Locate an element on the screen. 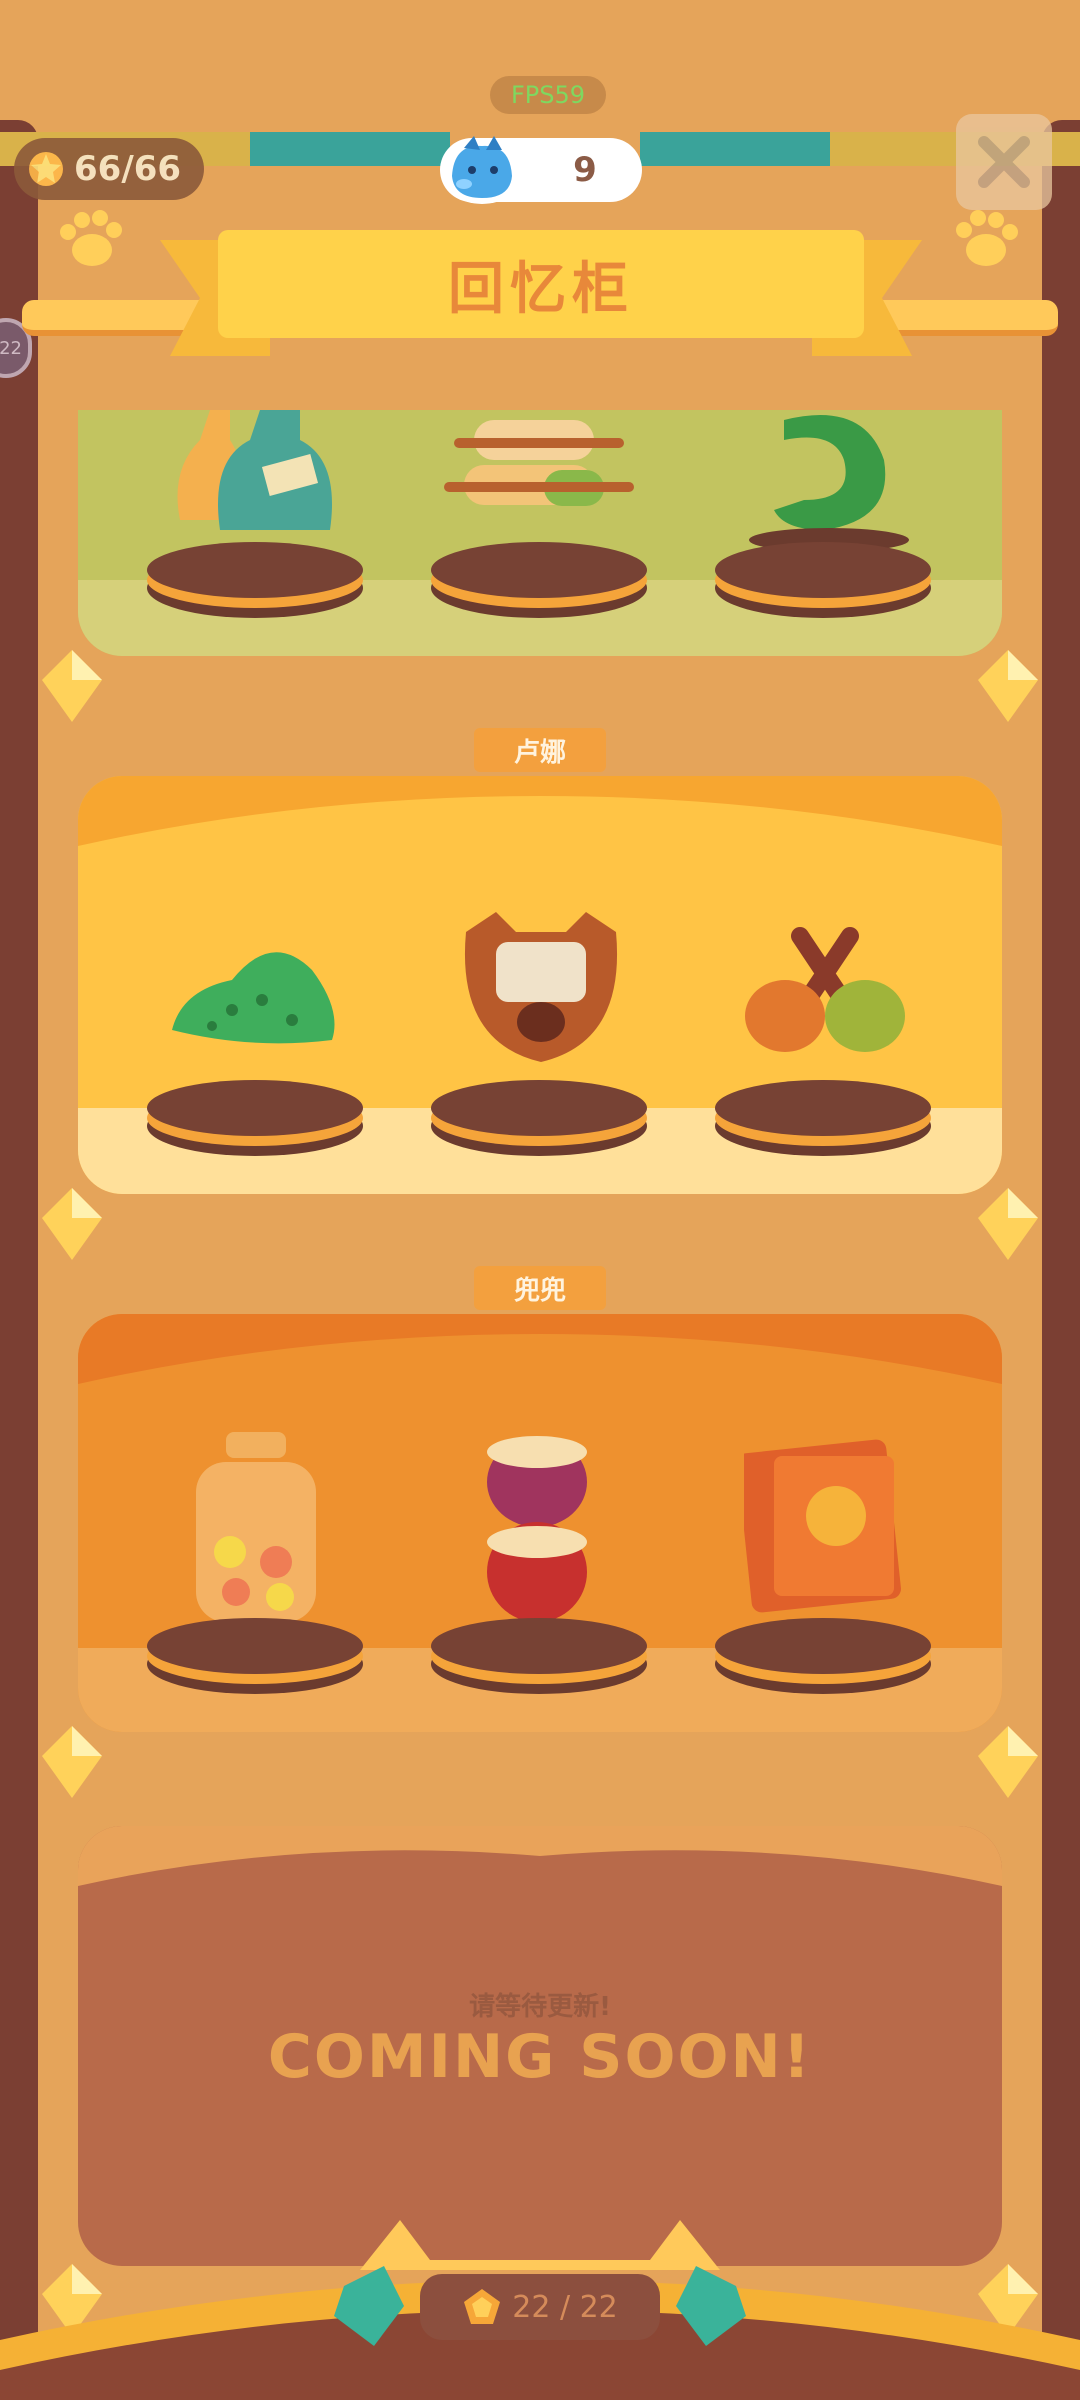 The width and height of the screenshot is (1080, 2400). pentagon-gem-icon is located at coordinates (482, 2306).